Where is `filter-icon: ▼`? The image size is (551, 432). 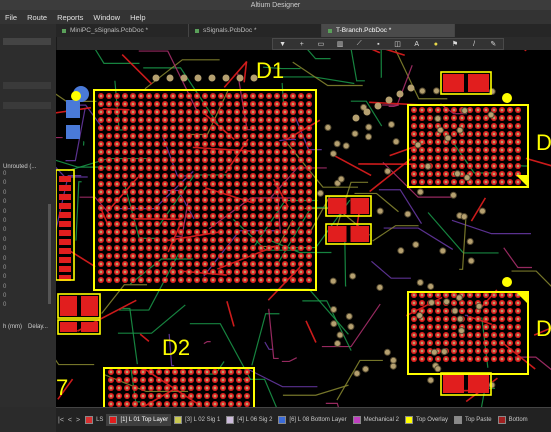 filter-icon: ▼ is located at coordinates (283, 44).